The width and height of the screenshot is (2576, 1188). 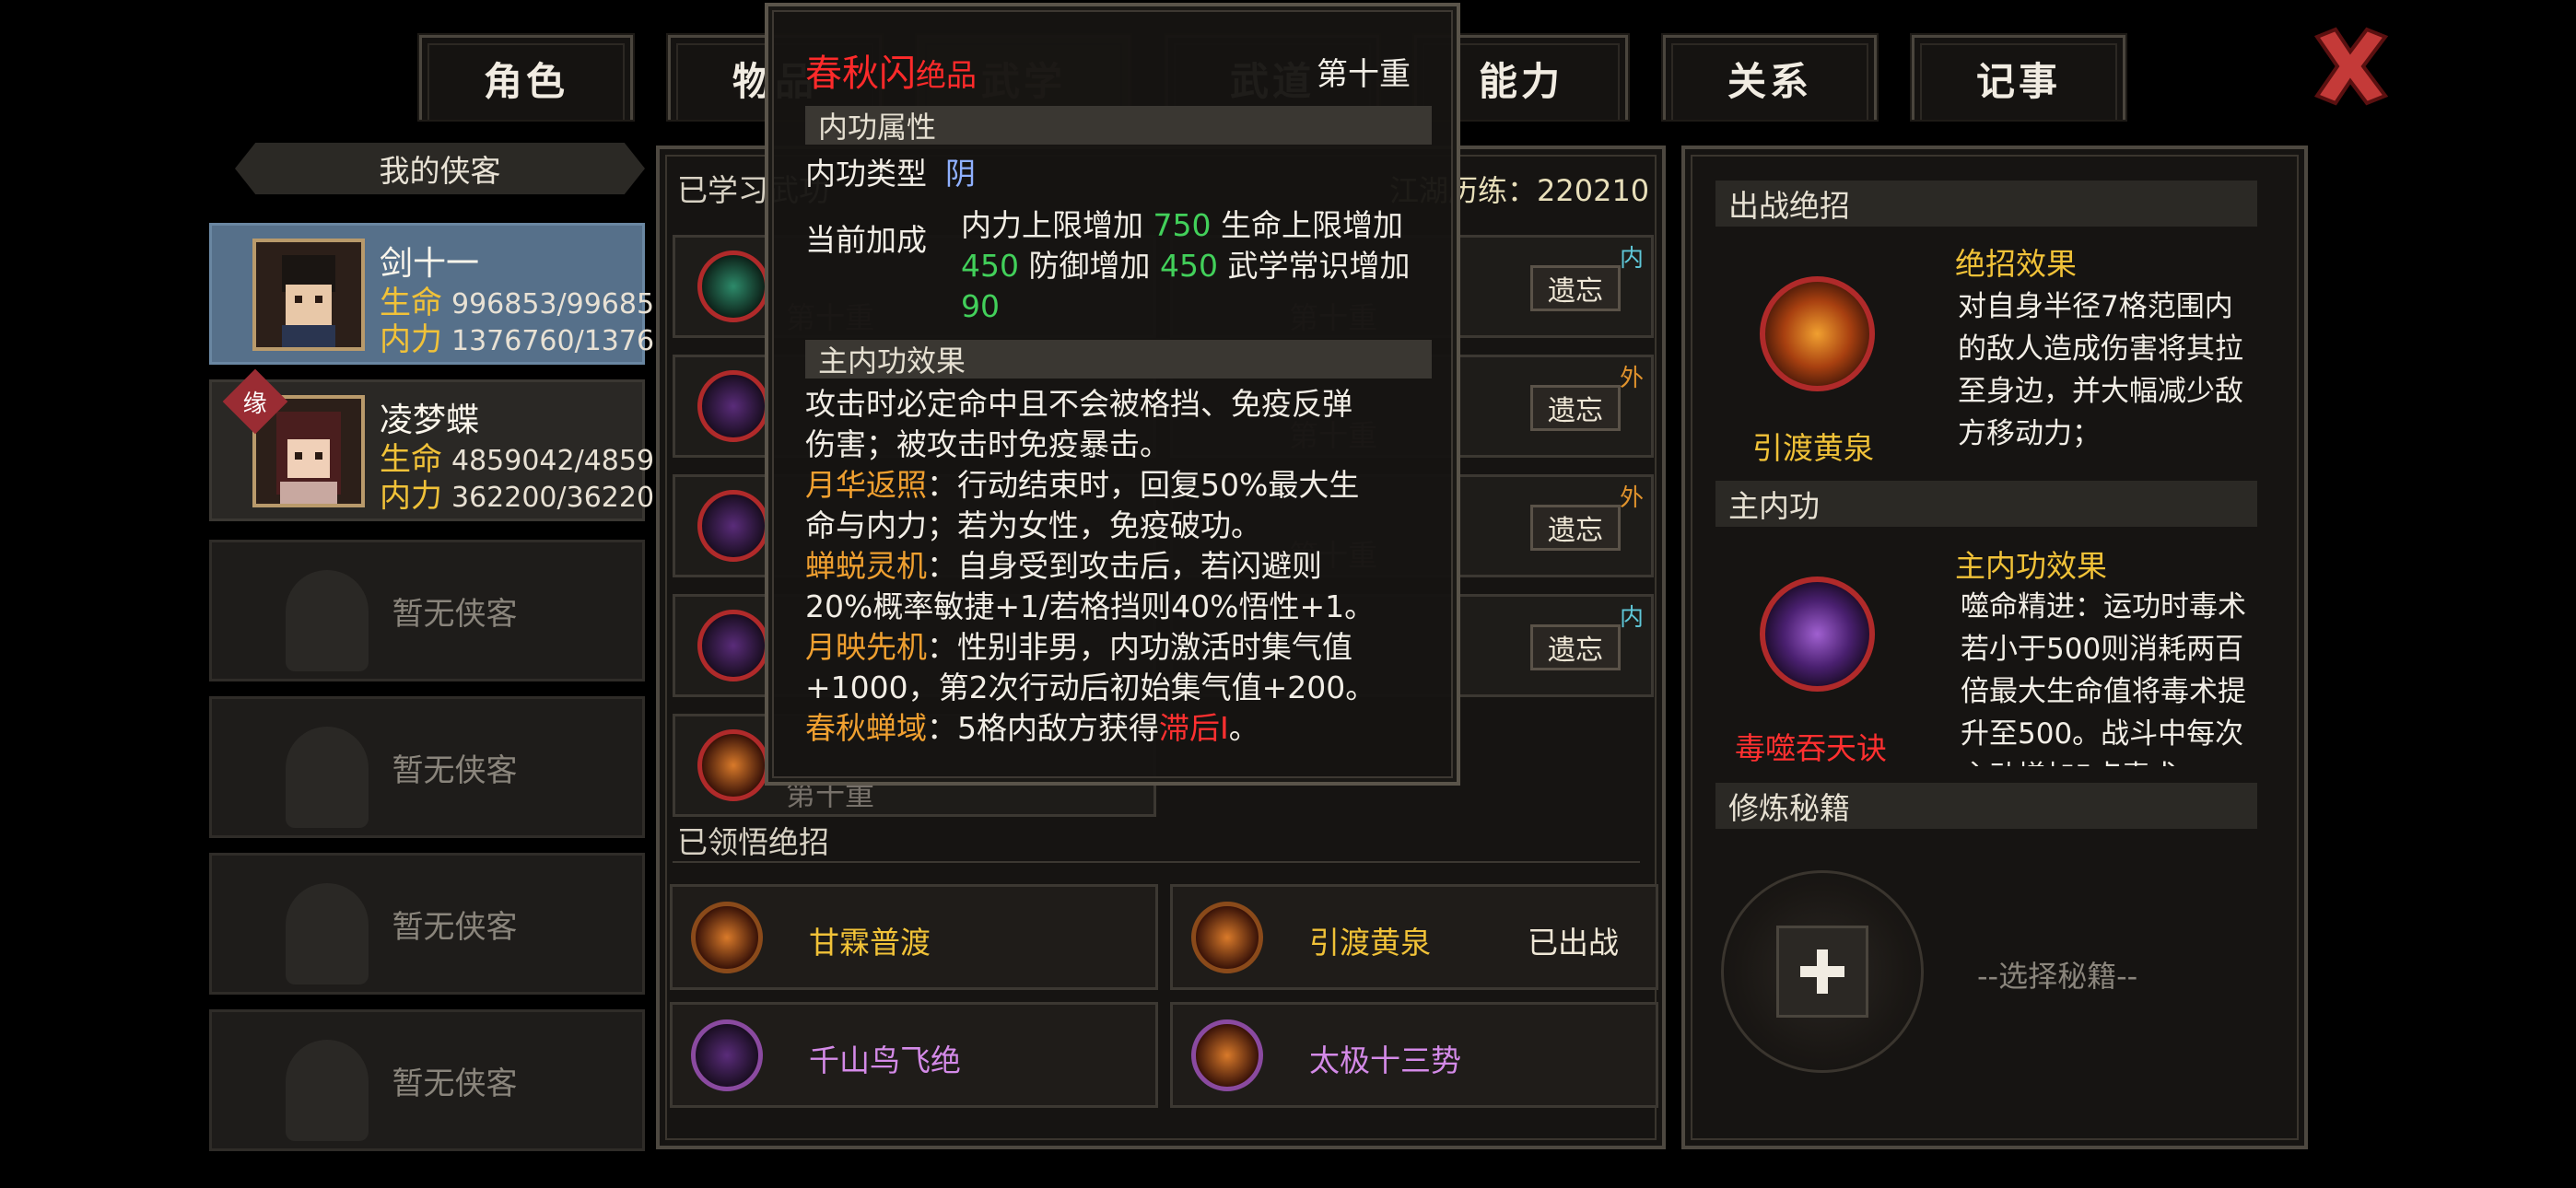 I want to click on ultimate-slot: 引渡黄泉 已出战, so click(x=1414, y=937).